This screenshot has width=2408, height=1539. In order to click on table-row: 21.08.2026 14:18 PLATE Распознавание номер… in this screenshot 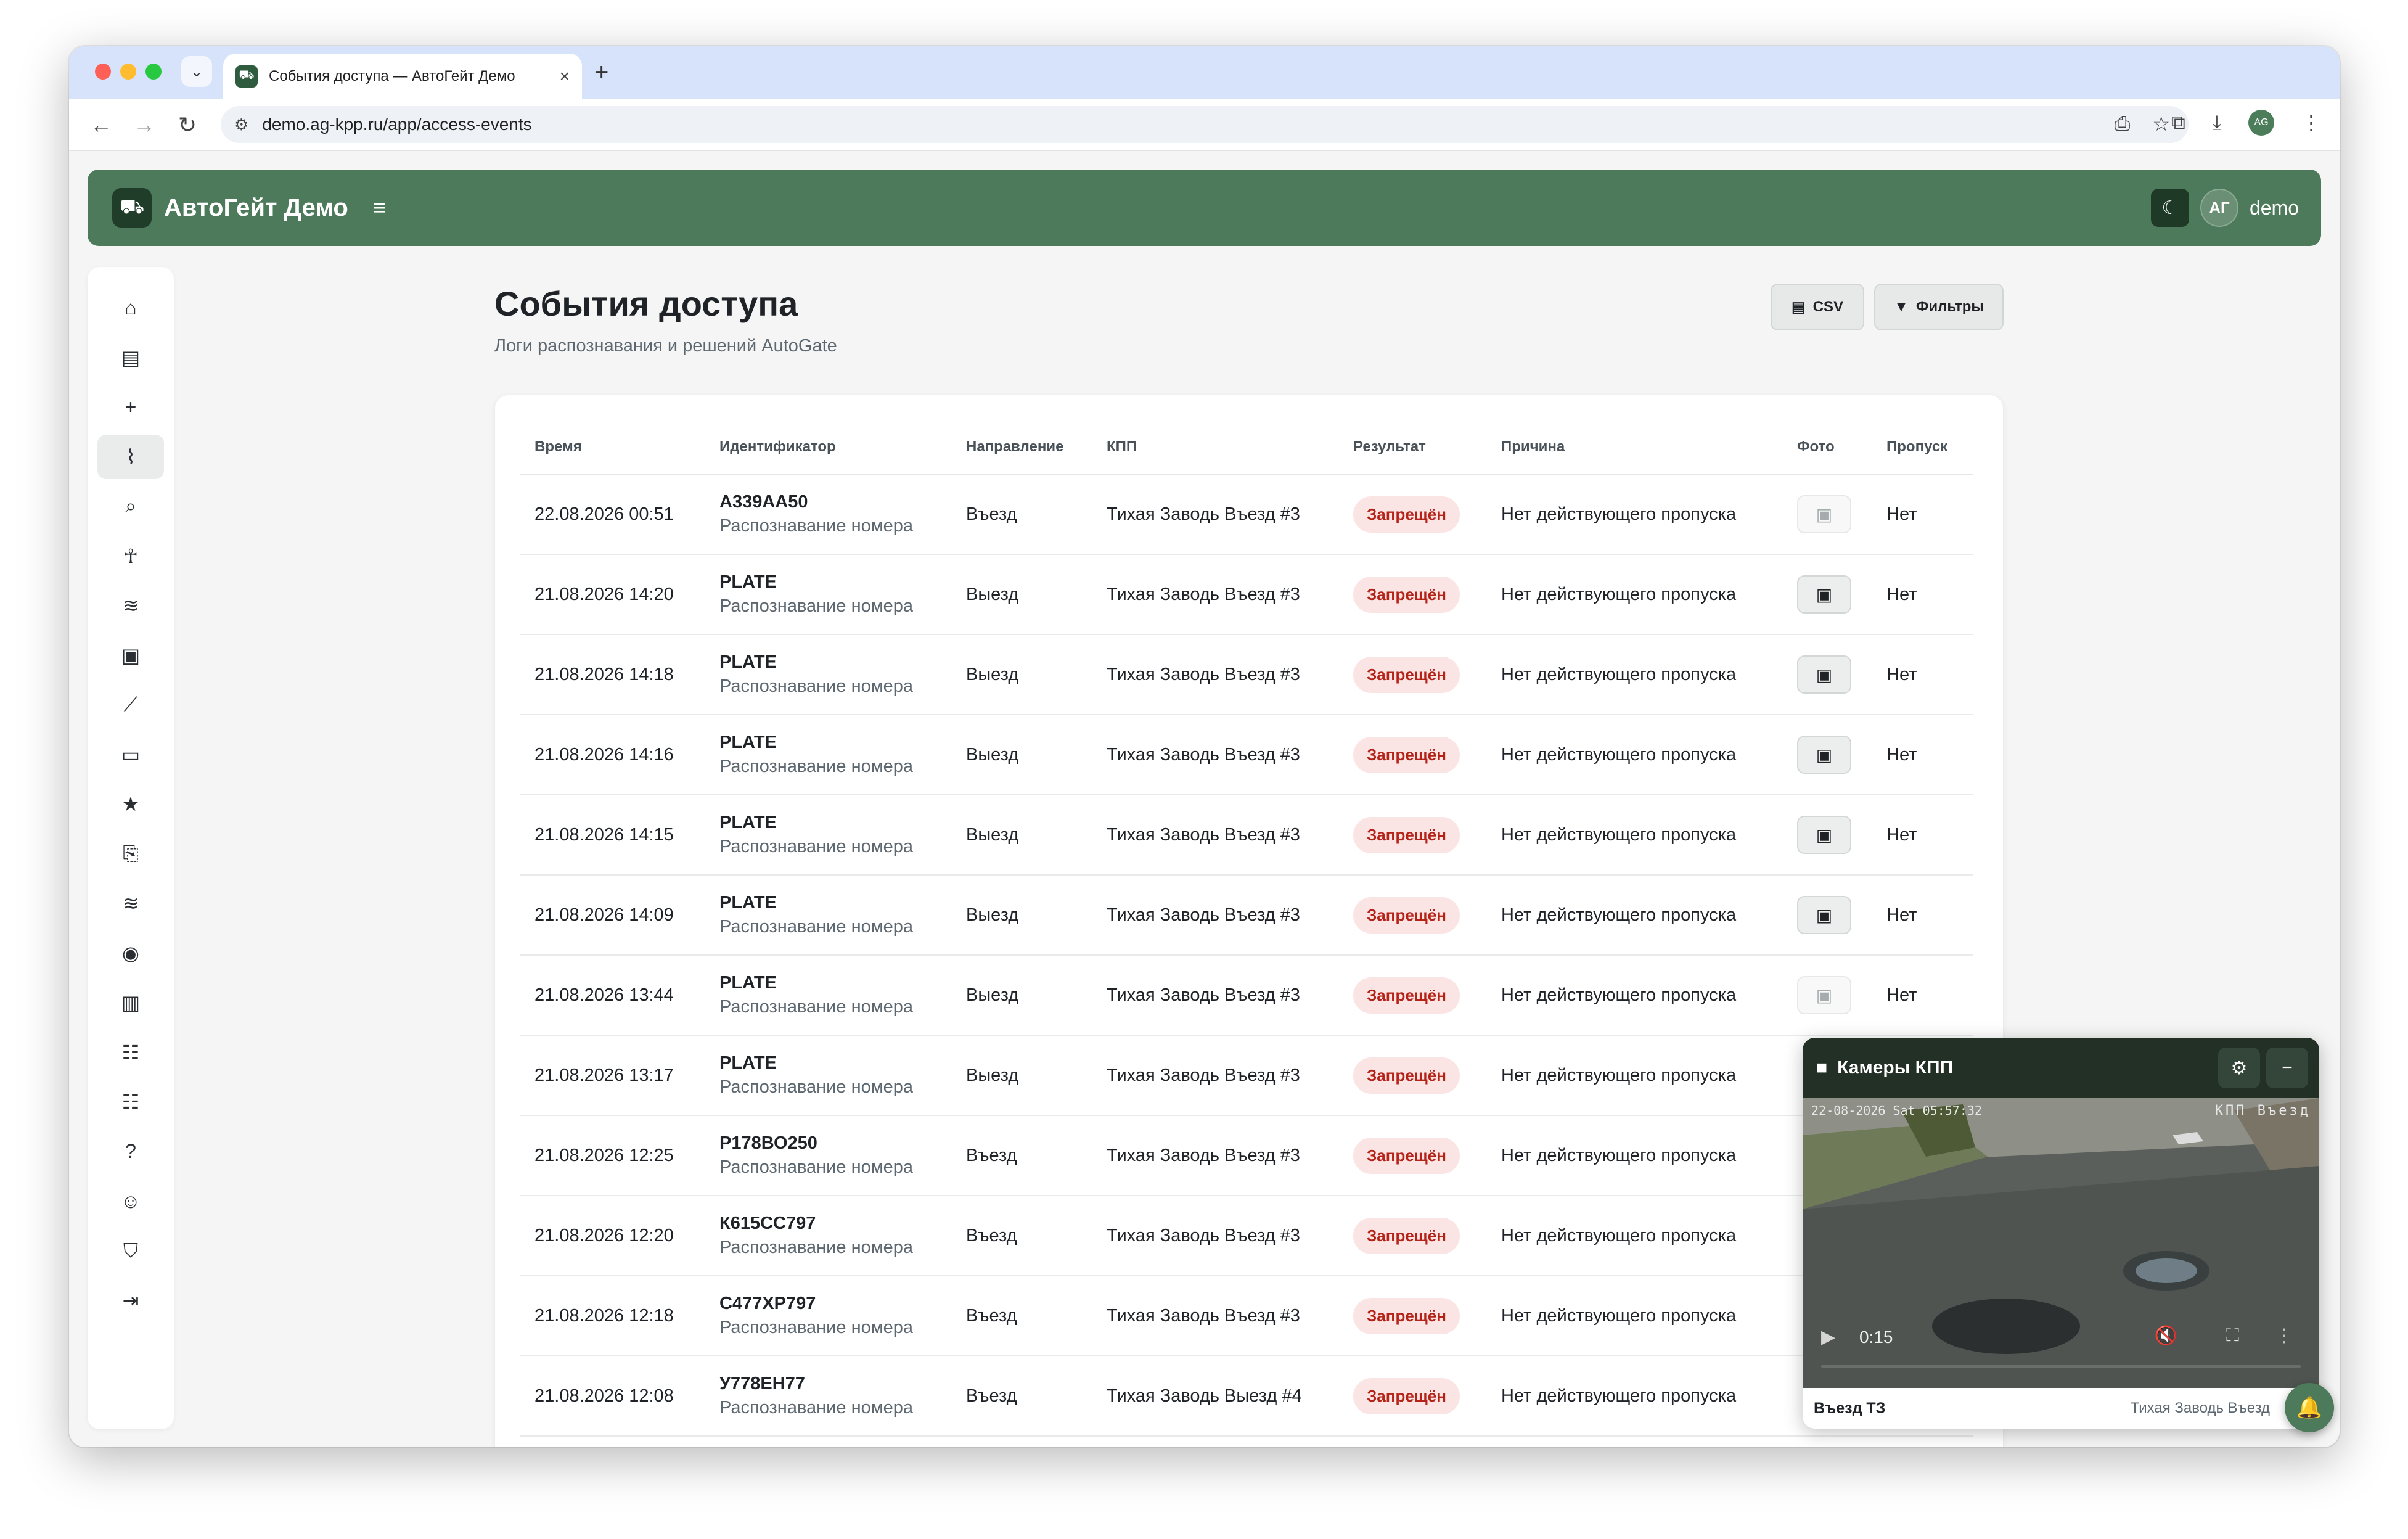, I will do `click(1247, 674)`.